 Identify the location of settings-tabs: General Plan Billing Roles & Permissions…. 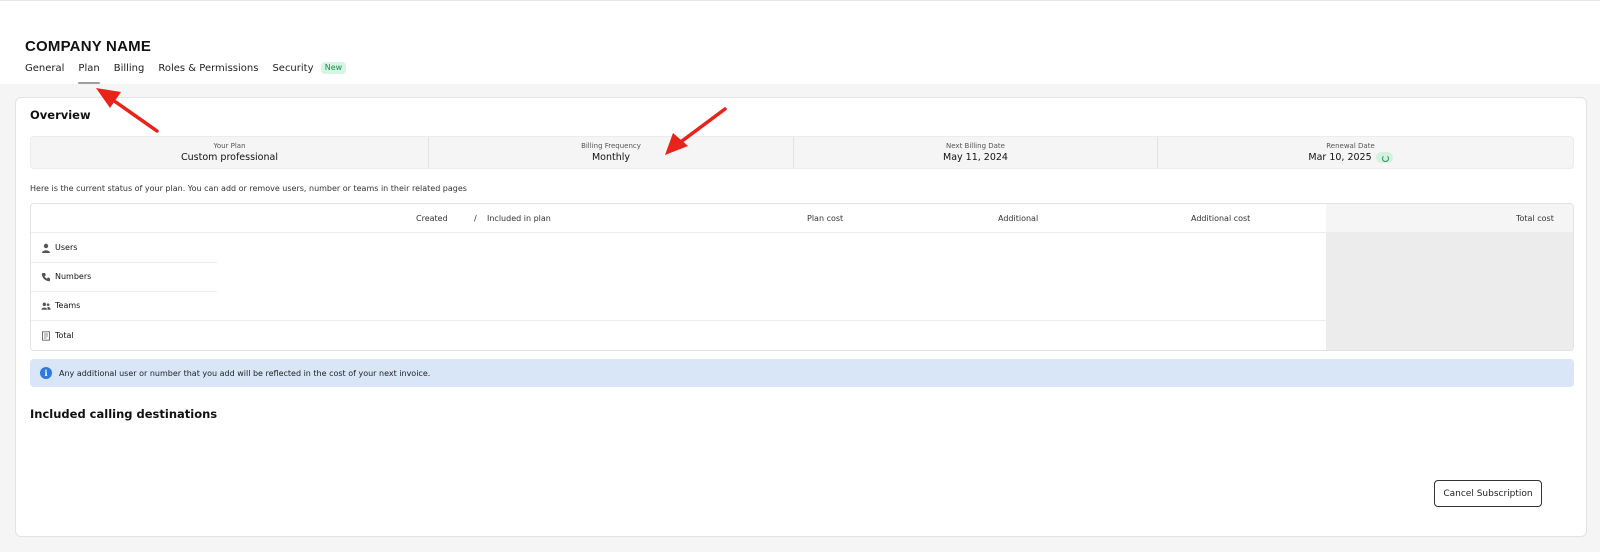
(192, 73).